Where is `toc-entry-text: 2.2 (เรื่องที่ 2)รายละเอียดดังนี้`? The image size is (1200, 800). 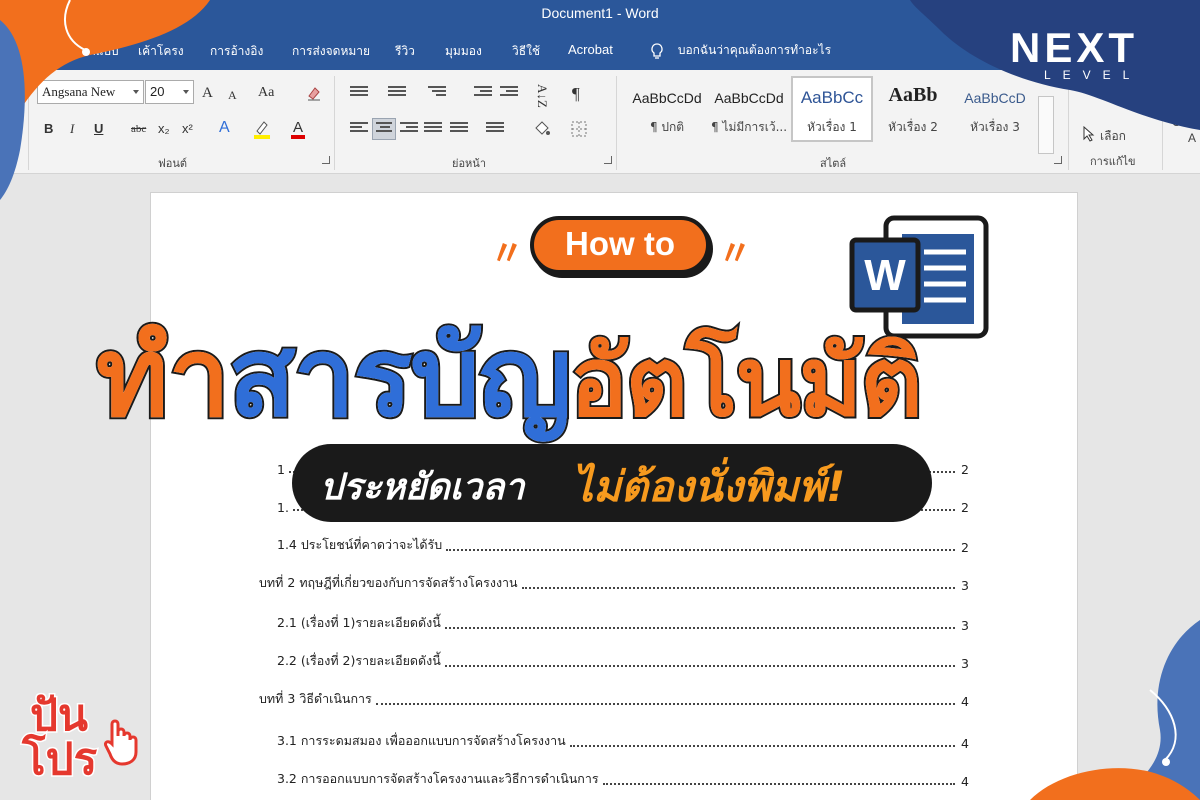
toc-entry-text: 2.2 (เรื่องที่ 2)รายละเอียดดังนี้ is located at coordinates (359, 660).